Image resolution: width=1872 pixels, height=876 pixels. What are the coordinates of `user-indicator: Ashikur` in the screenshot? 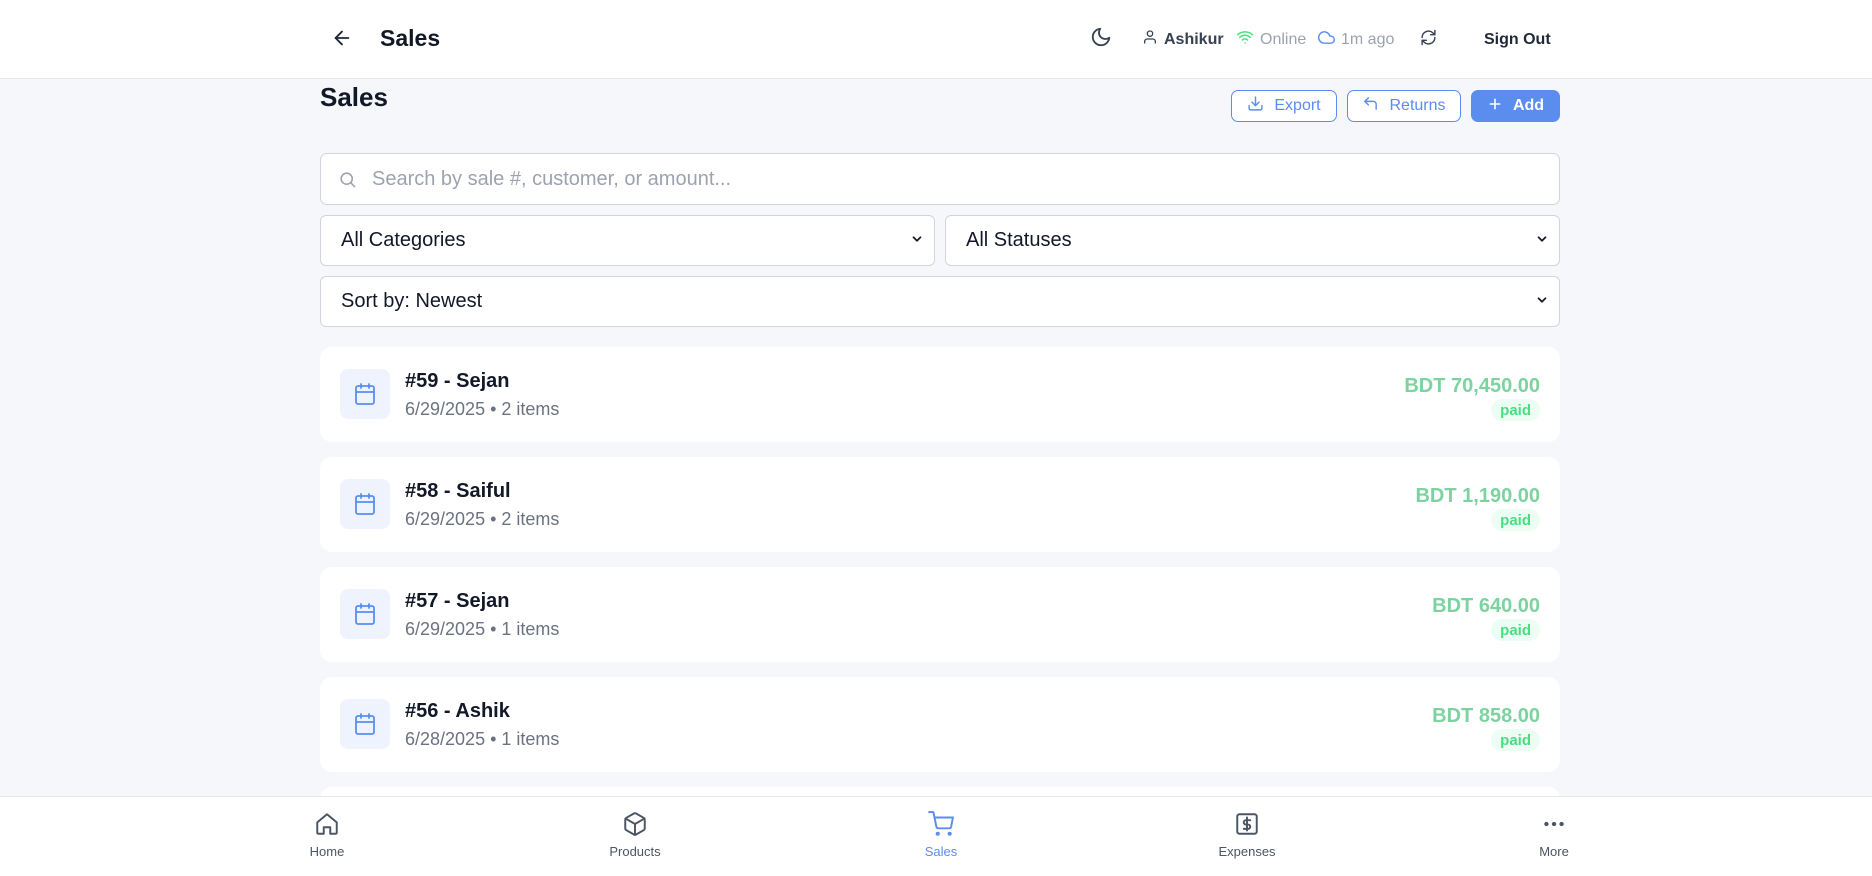 It's located at (1183, 39).